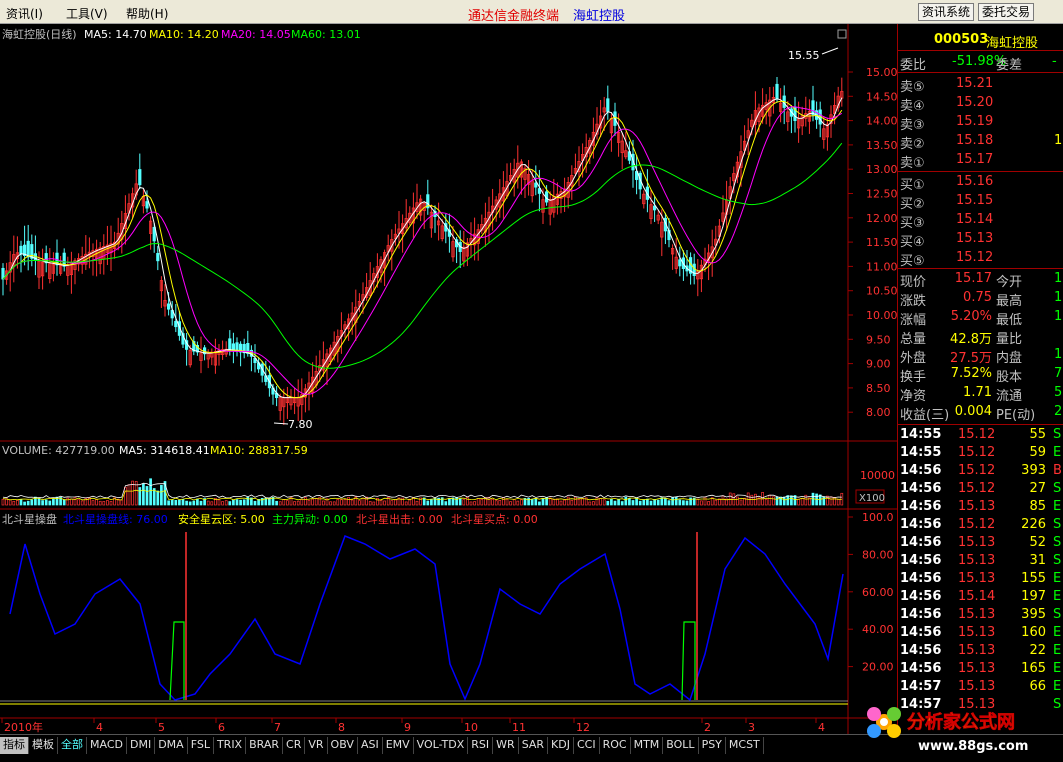 This screenshot has height=762, width=1063. I want to click on tab-psy: PSY, so click(712, 745).